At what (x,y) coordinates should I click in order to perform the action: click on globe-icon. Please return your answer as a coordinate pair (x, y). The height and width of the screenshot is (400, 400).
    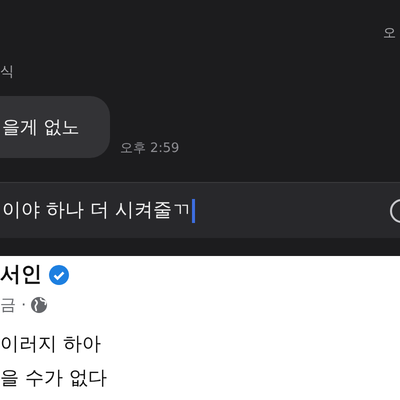
    Looking at the image, I should click on (39, 305).